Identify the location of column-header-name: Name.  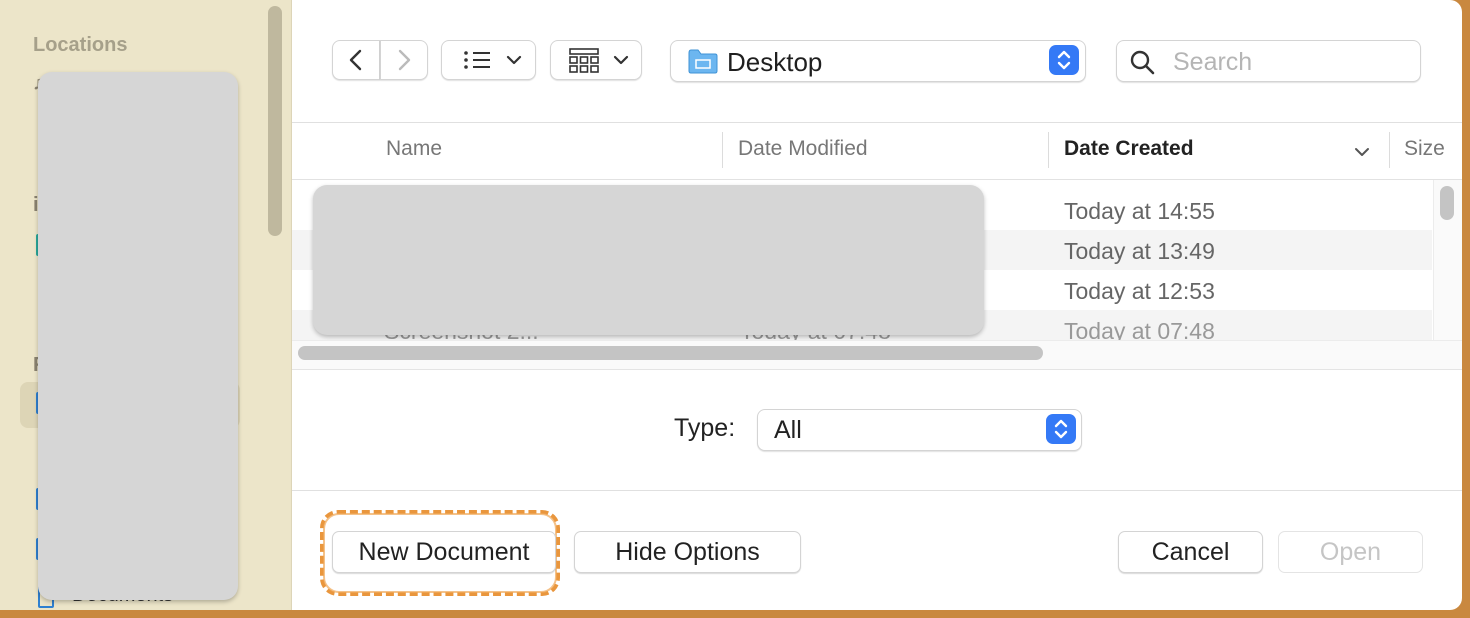
(414, 149).